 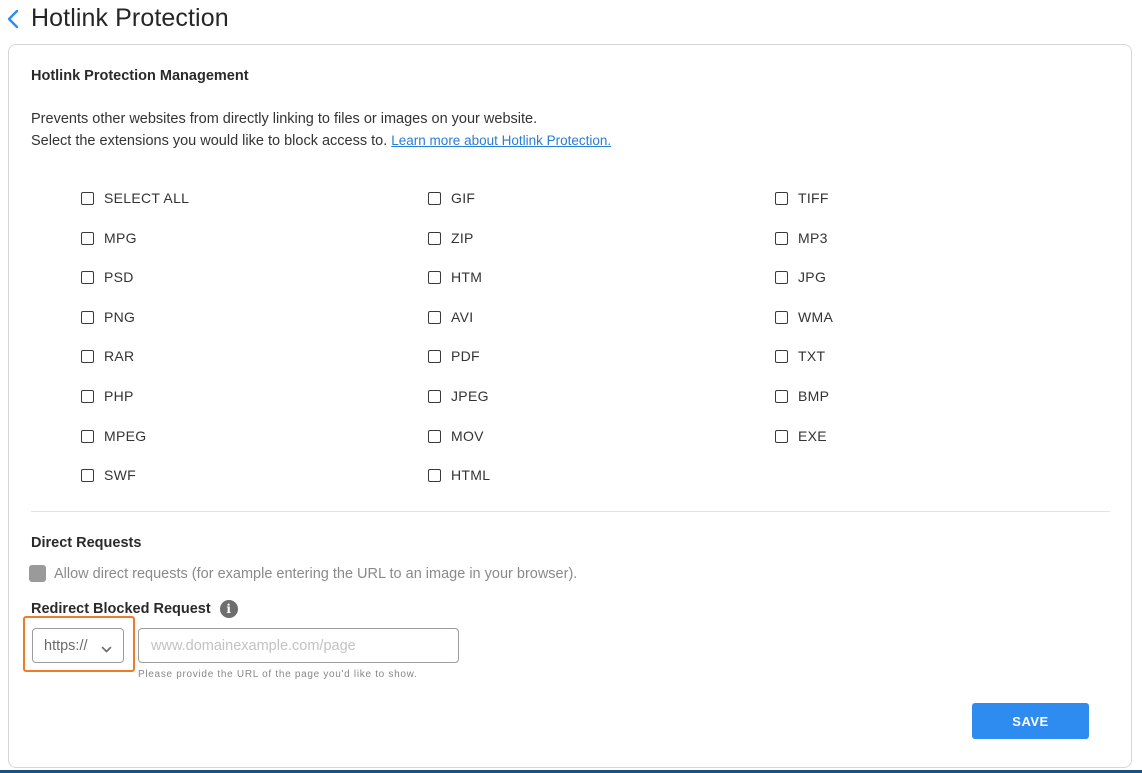 I want to click on extension-checkbox-jpg: JPG, so click(x=800, y=277).